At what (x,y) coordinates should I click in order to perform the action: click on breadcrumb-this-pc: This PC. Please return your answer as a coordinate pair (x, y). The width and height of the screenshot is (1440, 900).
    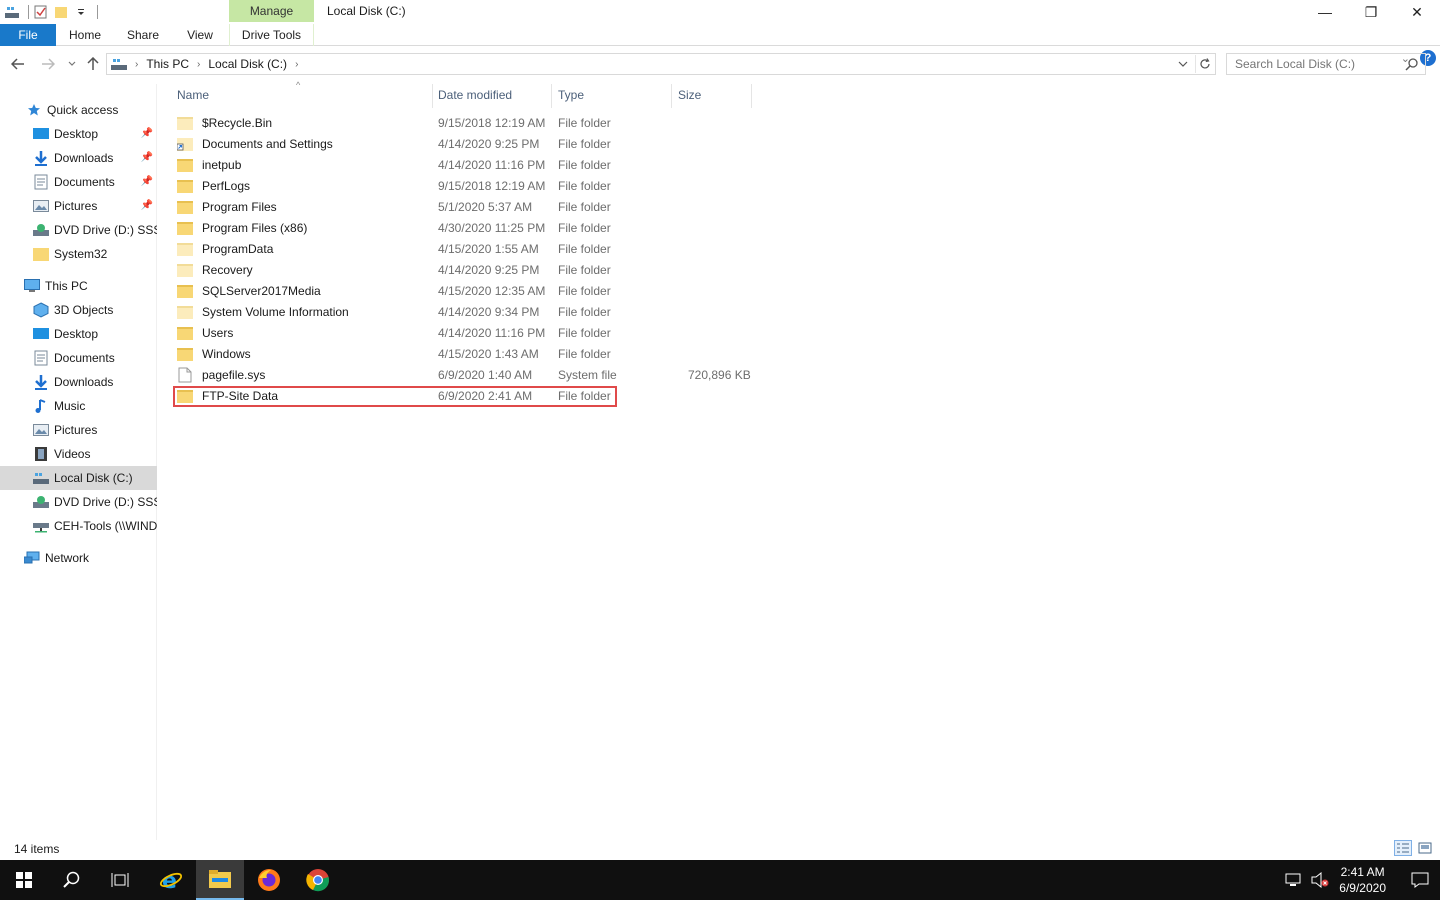
    Looking at the image, I should click on (167, 64).